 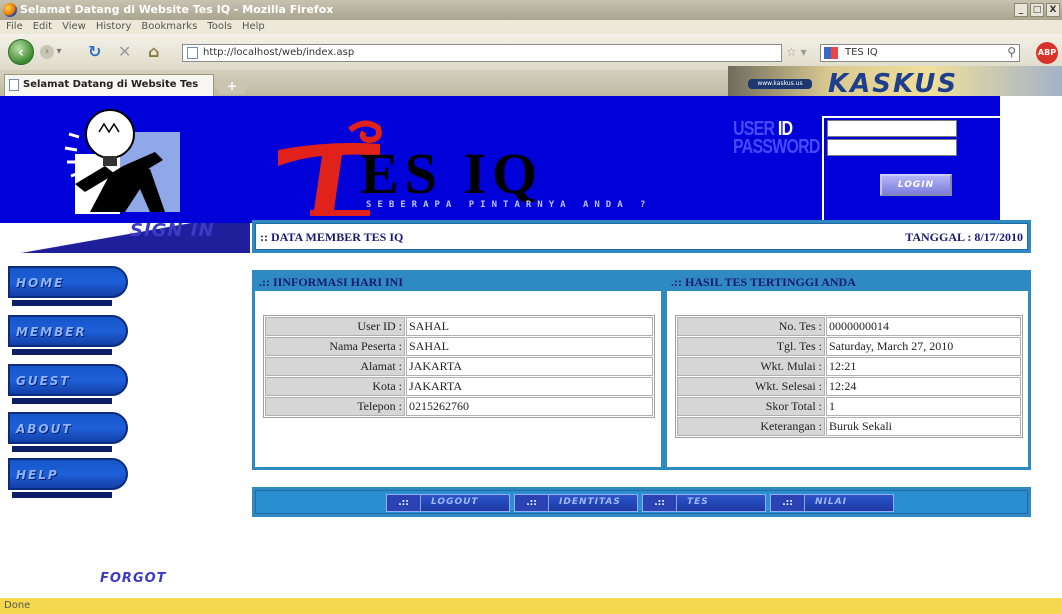 I want to click on sign-in-link: SIGN IN, so click(x=172, y=230).